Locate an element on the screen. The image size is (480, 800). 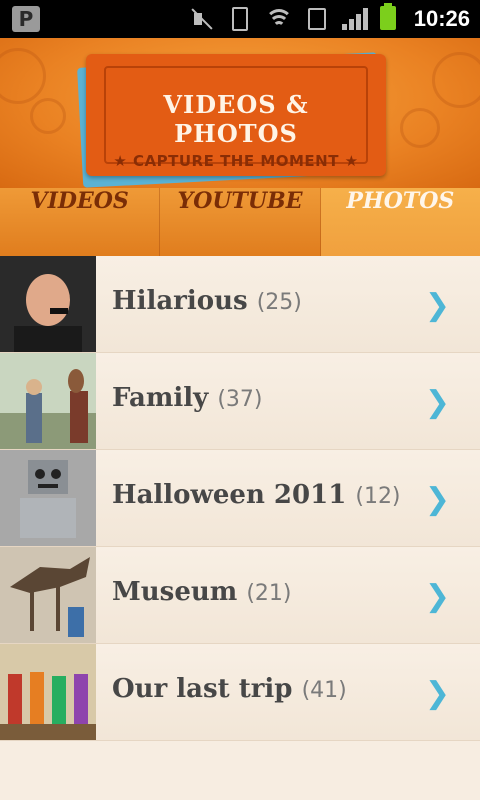
mute-icon is located at coordinates (201, 19).